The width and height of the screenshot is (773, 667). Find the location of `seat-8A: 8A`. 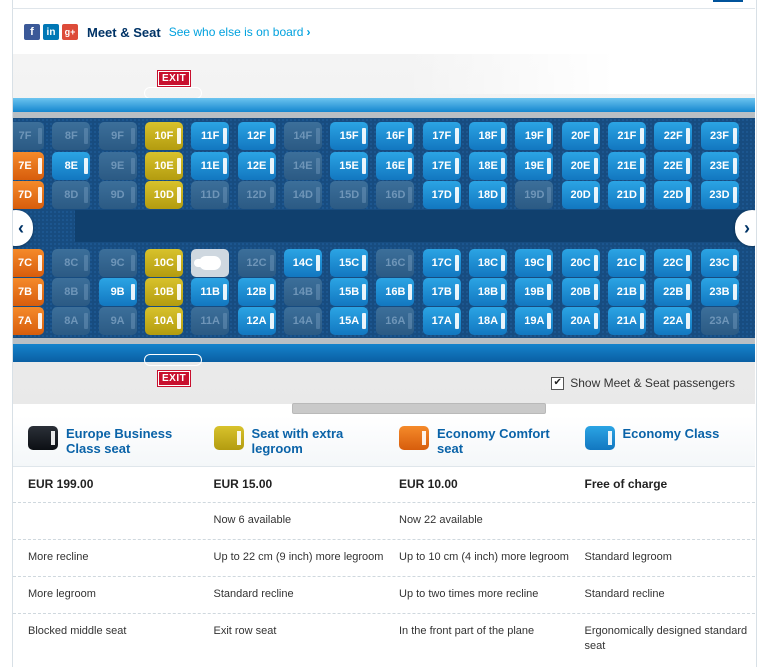

seat-8A: 8A is located at coordinates (71, 321).